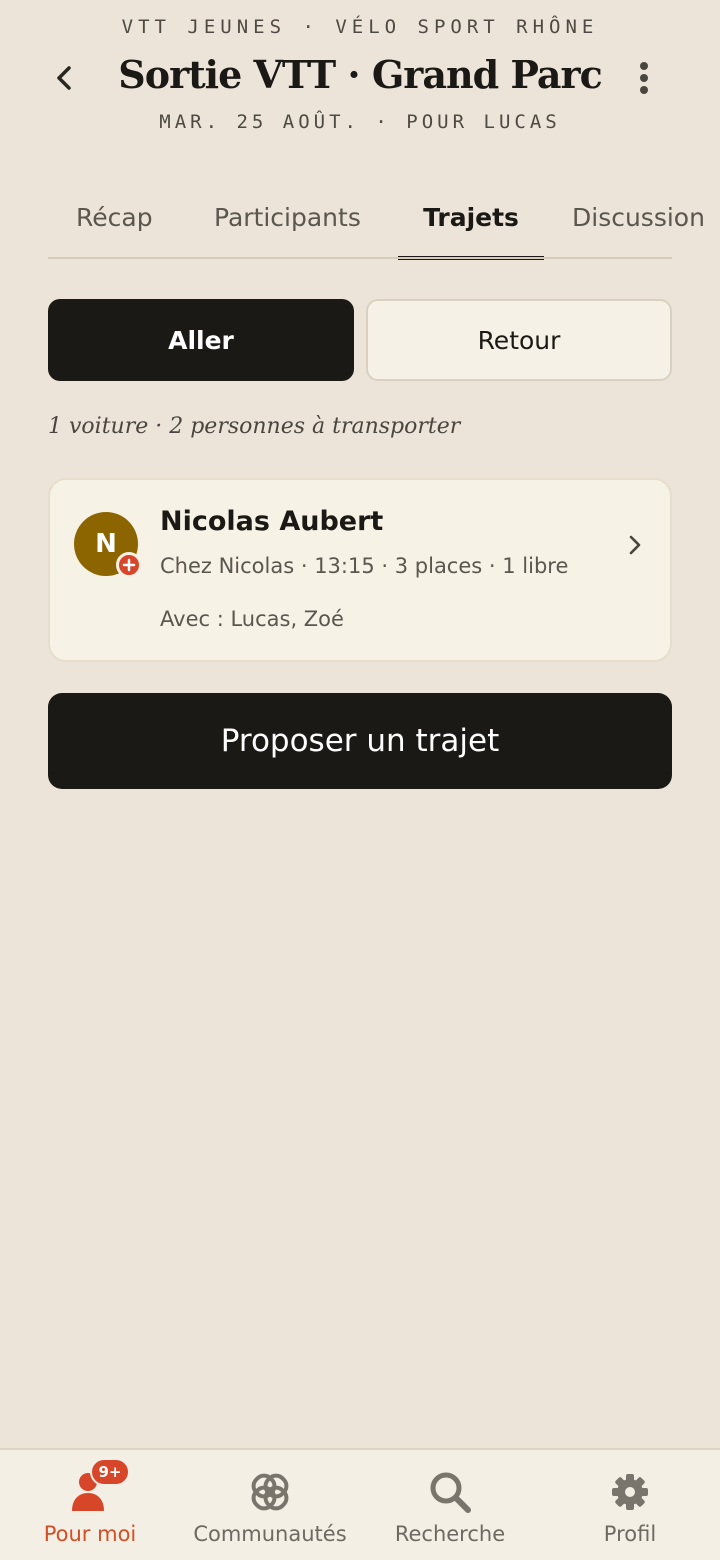 The height and width of the screenshot is (1560, 720). What do you see at coordinates (287, 217) in the screenshot?
I see `tab-participants: Participants` at bounding box center [287, 217].